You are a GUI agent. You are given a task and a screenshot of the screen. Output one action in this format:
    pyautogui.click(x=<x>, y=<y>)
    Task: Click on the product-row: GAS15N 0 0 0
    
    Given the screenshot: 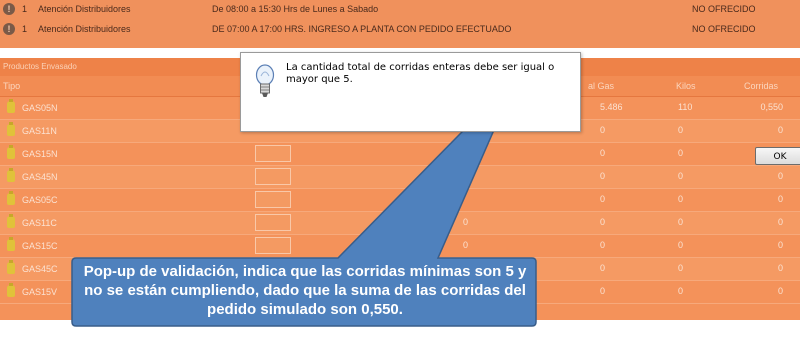 What is the action you would take?
    pyautogui.click(x=400, y=154)
    